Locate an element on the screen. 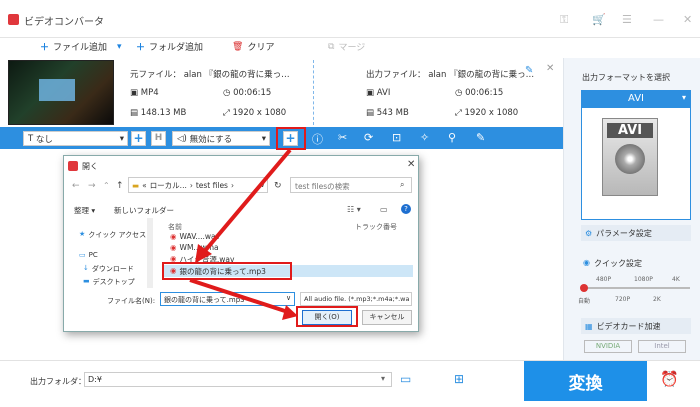  output-folder-icon: ⊞ is located at coordinates (459, 379).